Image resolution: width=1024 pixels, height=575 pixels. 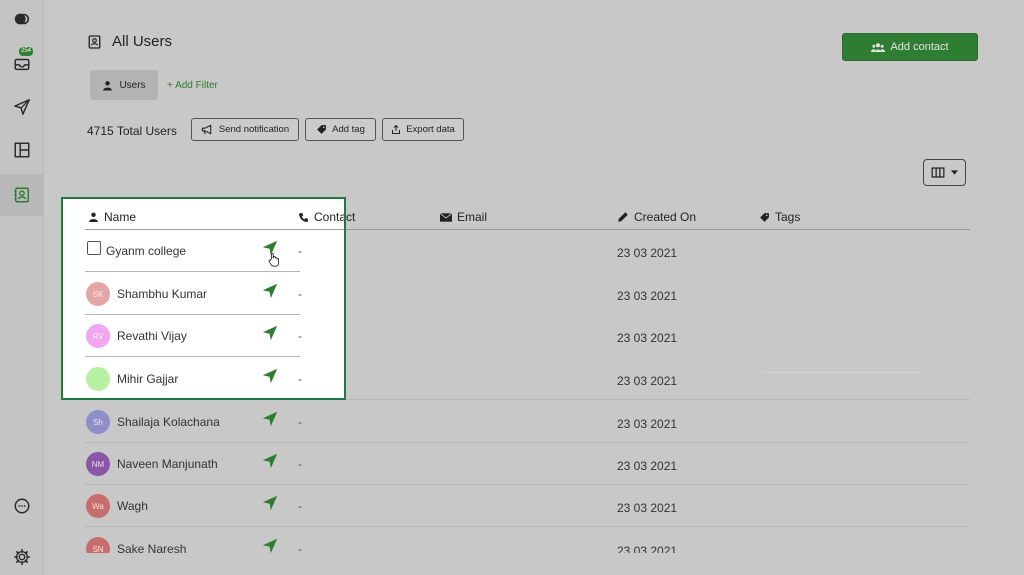 I want to click on column-header-email: Email, so click(x=463, y=217).